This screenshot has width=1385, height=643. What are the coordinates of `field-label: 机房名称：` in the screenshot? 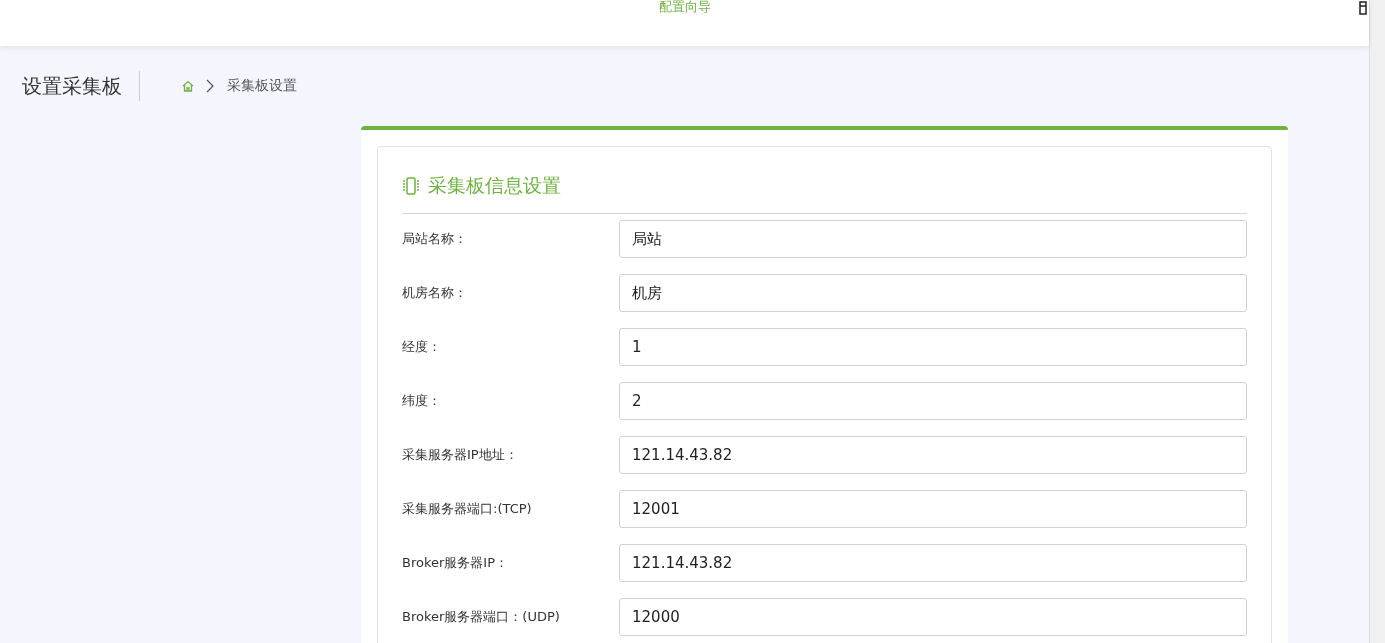 It's located at (435, 293).